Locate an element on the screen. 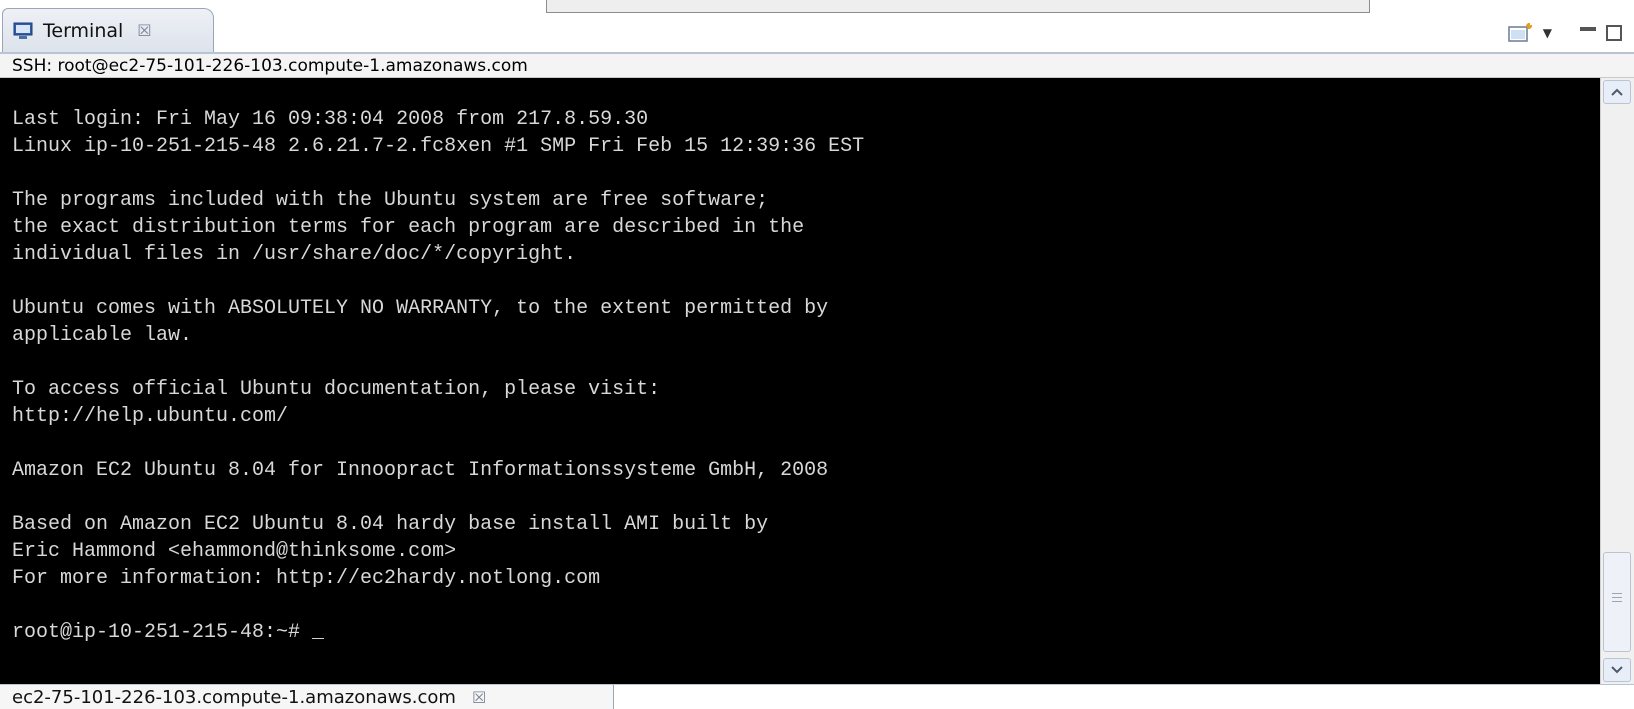 The image size is (1634, 709). scroll-down-button is located at coordinates (1617, 670).